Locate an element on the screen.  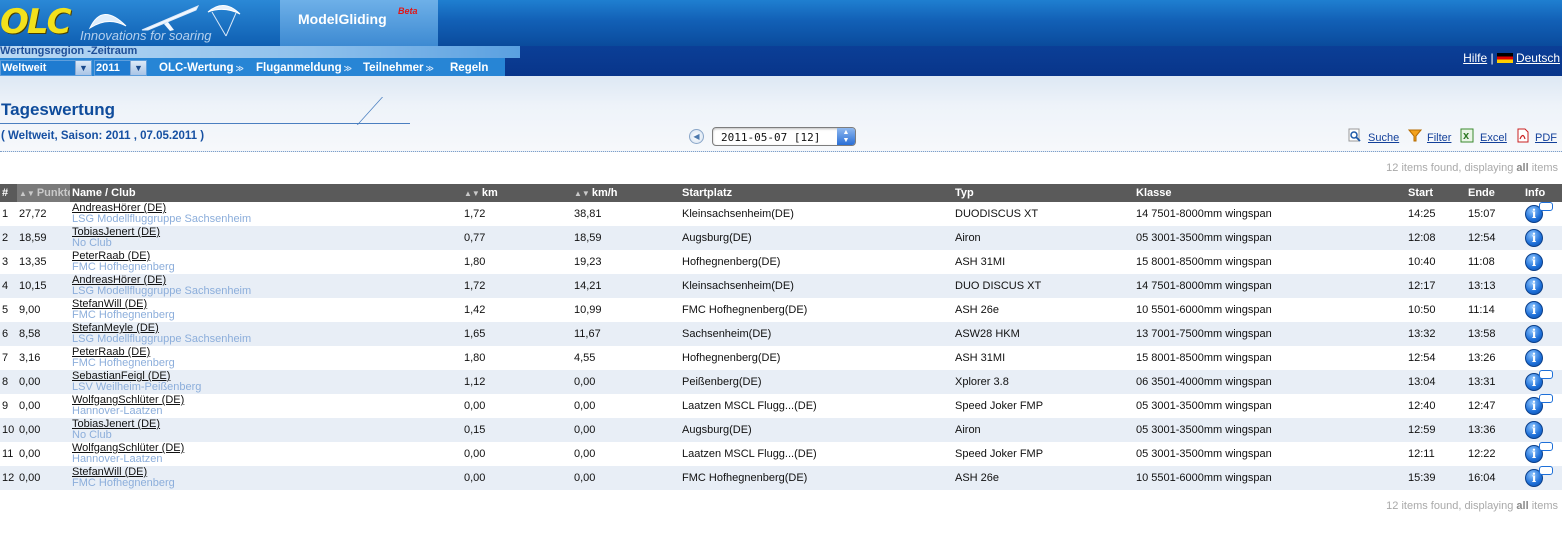
cell-start: 12:54 is located at coordinates (1436, 358).